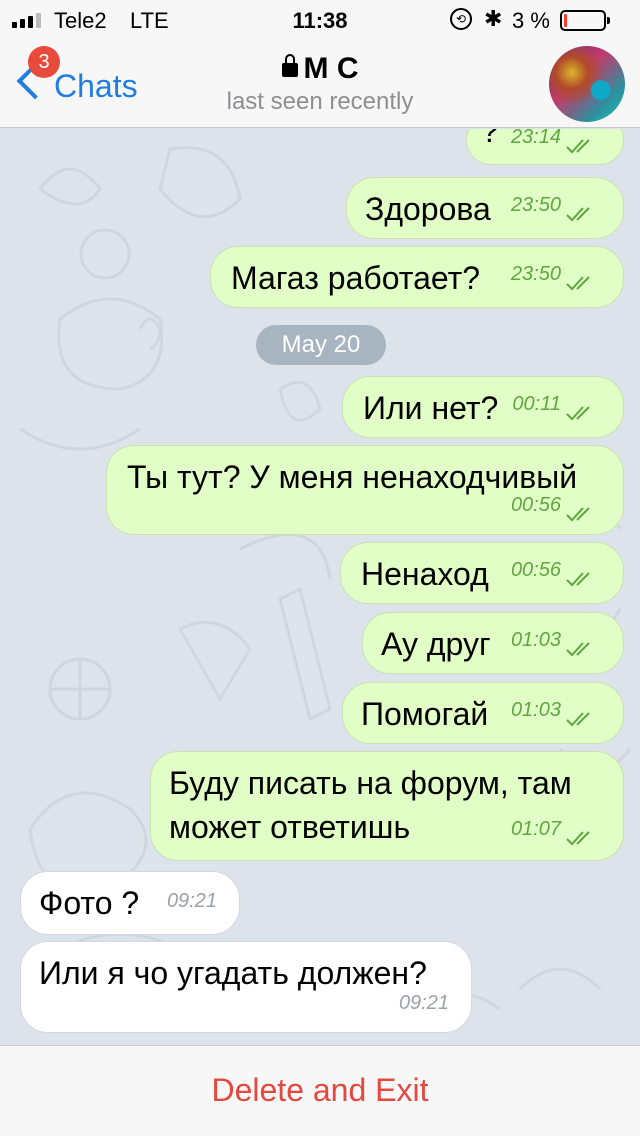  I want to click on message-text: Или я чо угадать должен?, so click(233, 973).